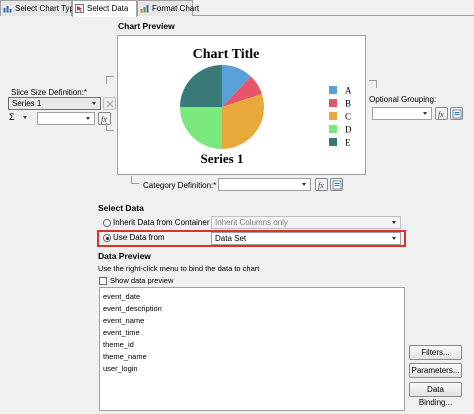 The image size is (474, 414). What do you see at coordinates (333, 142) in the screenshot?
I see `legend-swatch-e` at bounding box center [333, 142].